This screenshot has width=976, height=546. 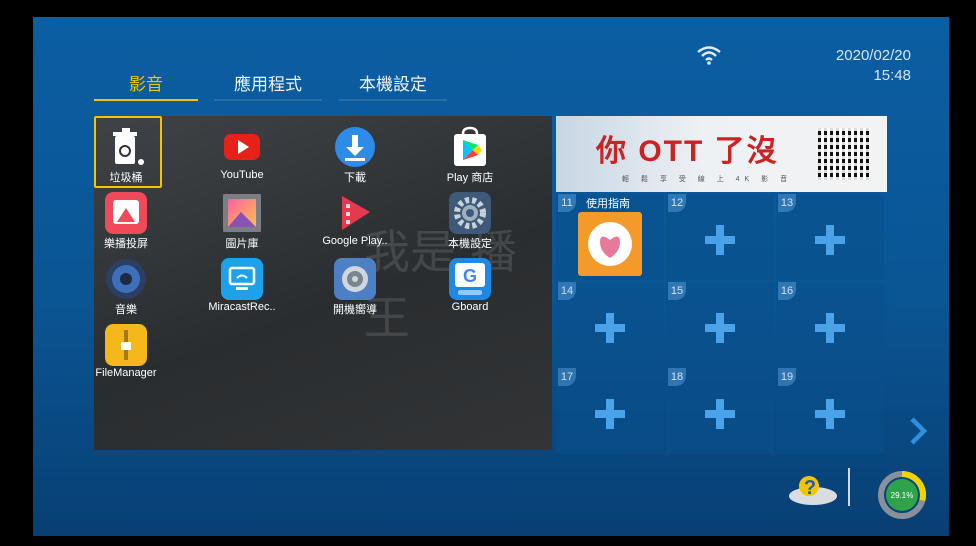 I want to click on shortcut-slot-12: 12, so click(x=720, y=237).